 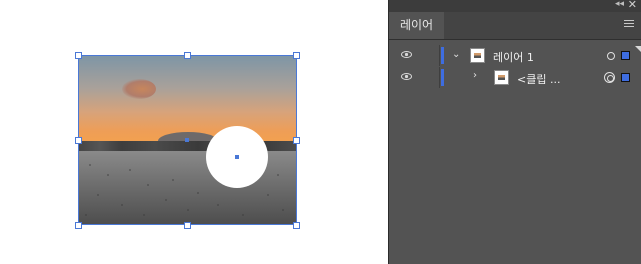 I want to click on hamburger-menu-icon, so click(x=629, y=24).